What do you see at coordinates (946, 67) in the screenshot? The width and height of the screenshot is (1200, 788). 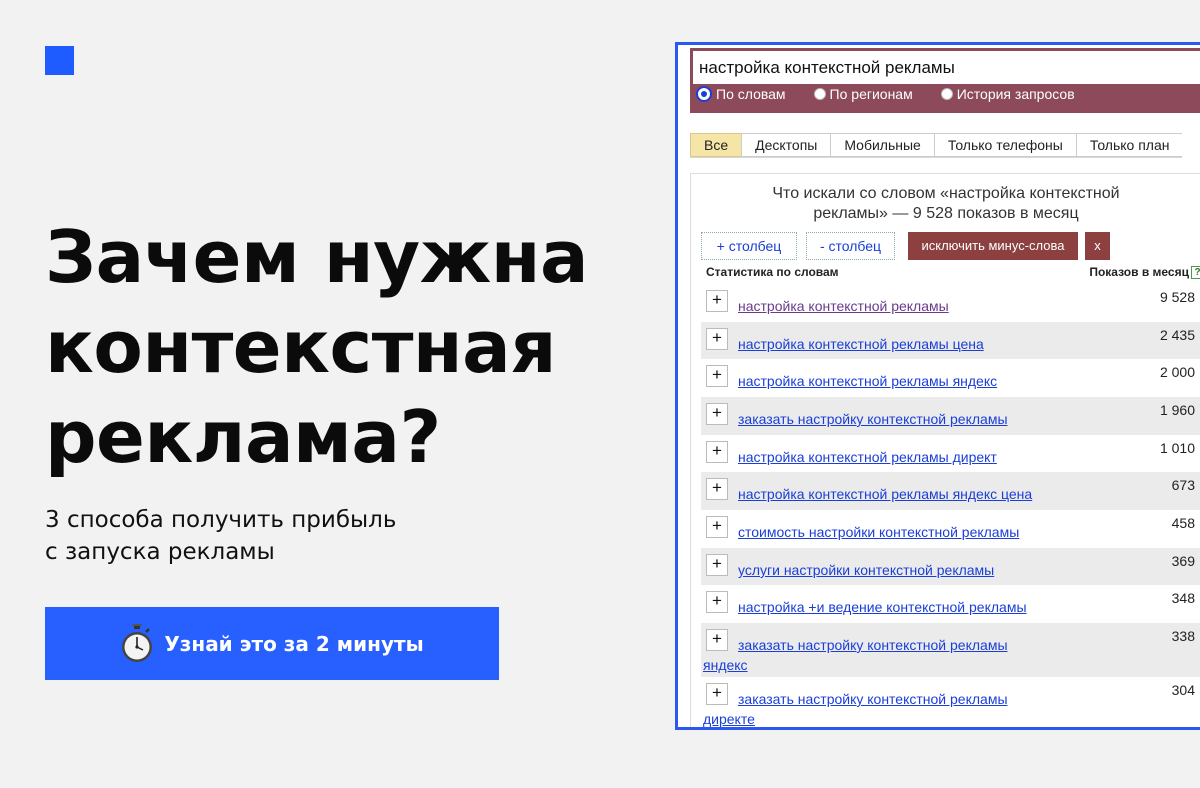 I see `search-input: настройка контекстной рекламы` at bounding box center [946, 67].